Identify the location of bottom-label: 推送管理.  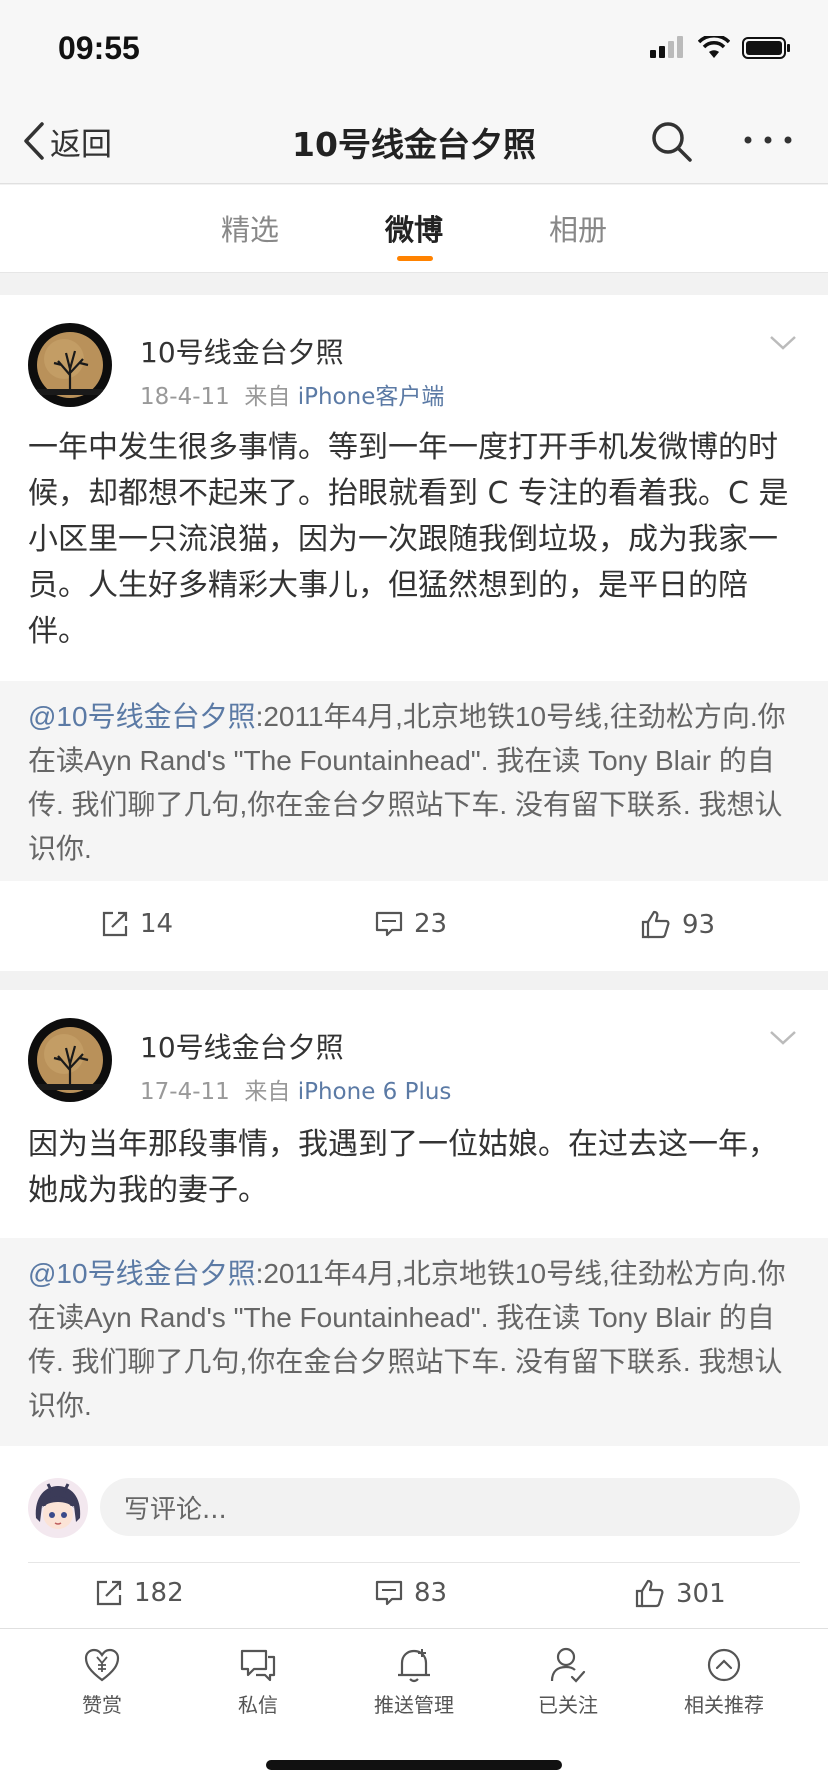
(414, 1705).